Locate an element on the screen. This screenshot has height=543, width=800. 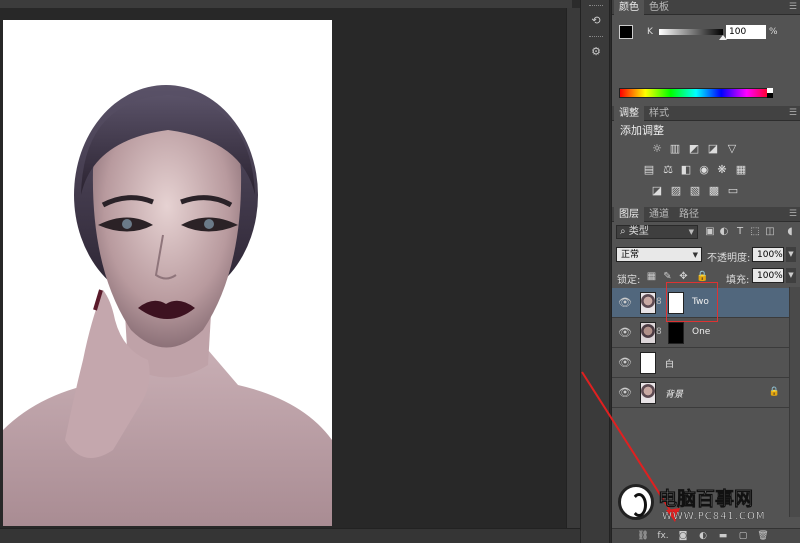
mask-icon: ◙ is located at coordinates (683, 536).